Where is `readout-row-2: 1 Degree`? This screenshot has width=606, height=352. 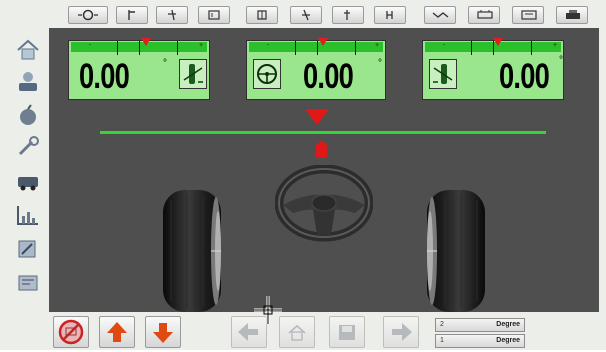
readout-row-2: 1 Degree is located at coordinates (480, 341).